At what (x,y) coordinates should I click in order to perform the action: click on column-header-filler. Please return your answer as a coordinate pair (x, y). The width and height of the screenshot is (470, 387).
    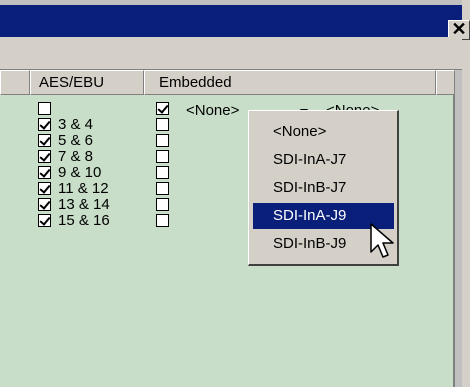
    Looking at the image, I should click on (445, 82).